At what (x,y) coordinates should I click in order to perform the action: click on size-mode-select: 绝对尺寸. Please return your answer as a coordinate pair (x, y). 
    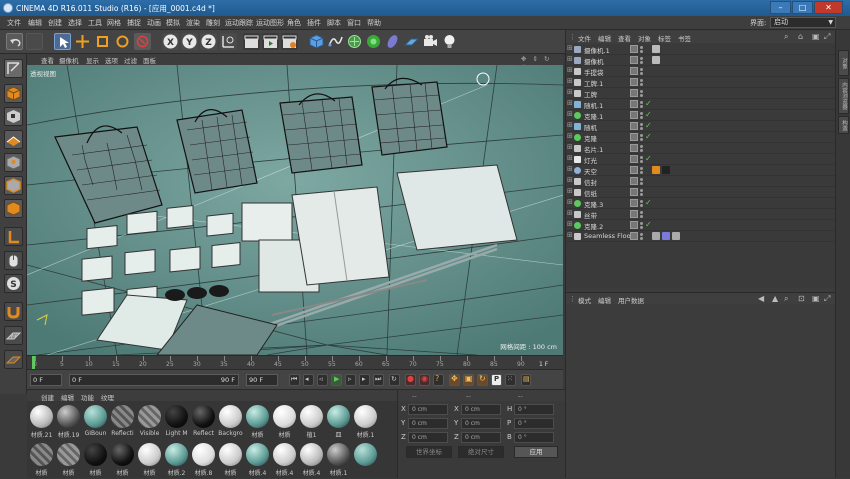
    Looking at the image, I should click on (481, 452).